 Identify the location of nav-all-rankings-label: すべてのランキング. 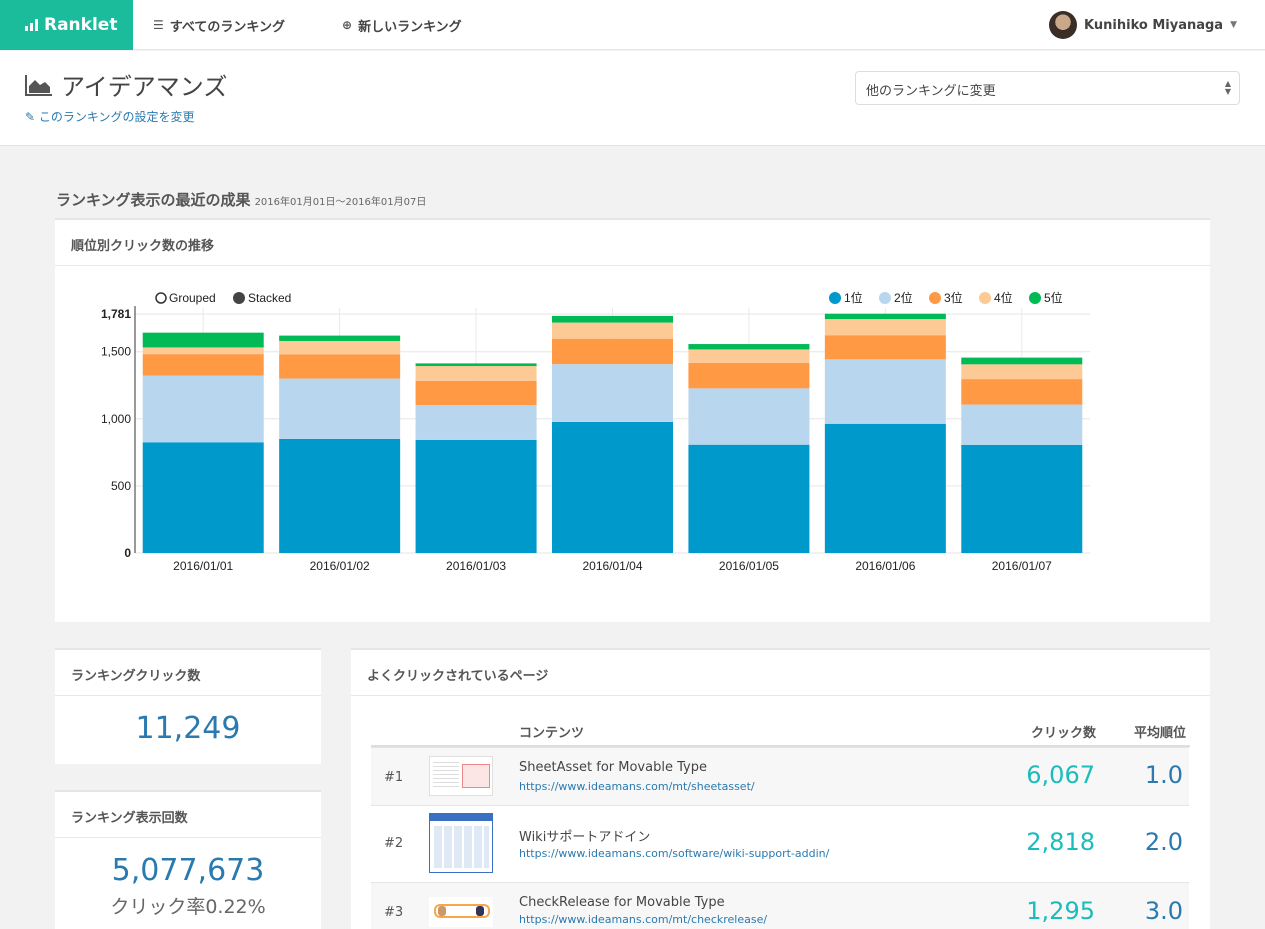
(227, 27).